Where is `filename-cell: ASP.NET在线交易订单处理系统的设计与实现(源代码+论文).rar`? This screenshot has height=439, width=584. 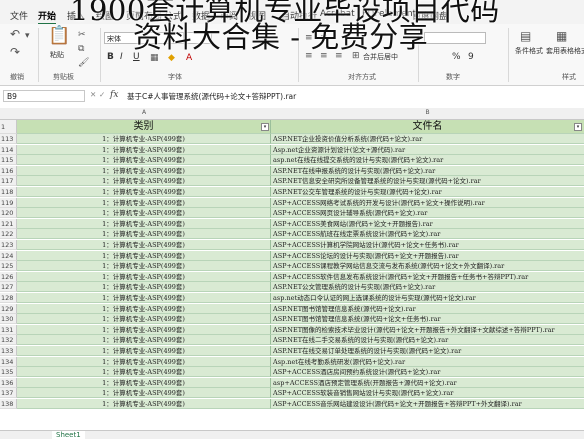
filename-cell: ASP.NET在线交易订单处理系统的设计与实现(源代码+论文).rar is located at coordinates (427, 351).